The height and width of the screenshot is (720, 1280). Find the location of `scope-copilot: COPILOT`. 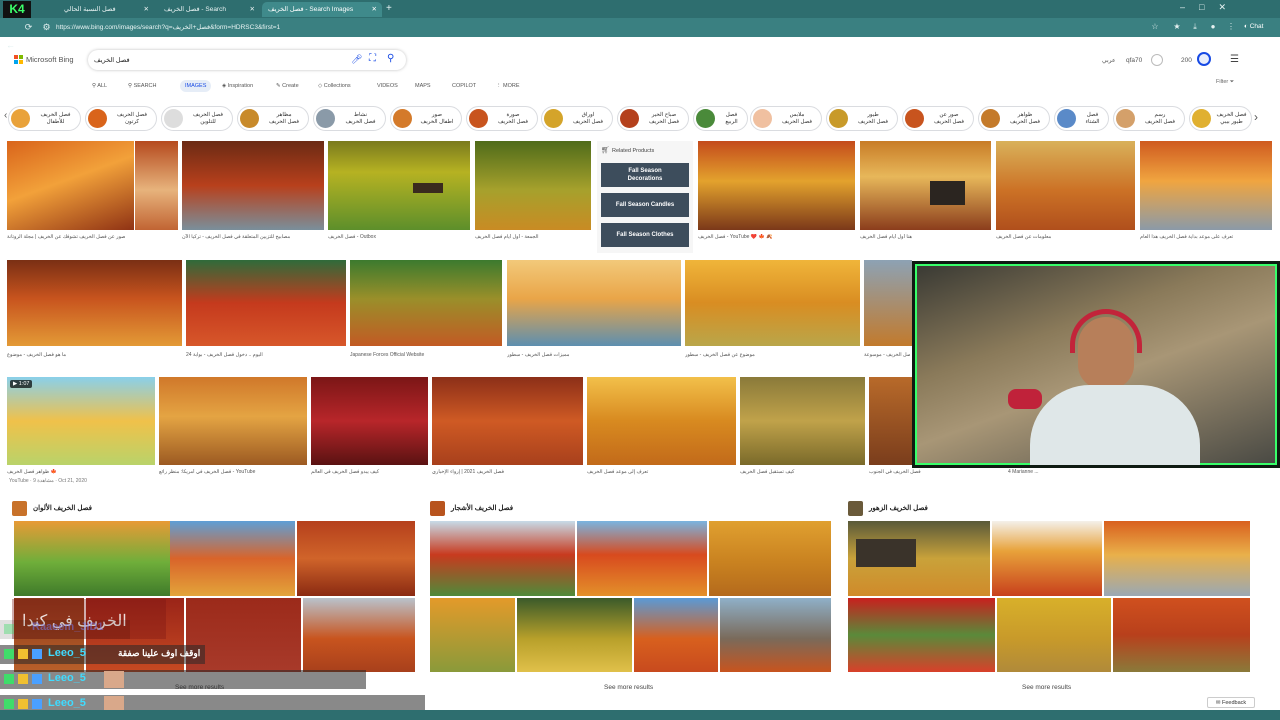

scope-copilot: COPILOT is located at coordinates (464, 86).